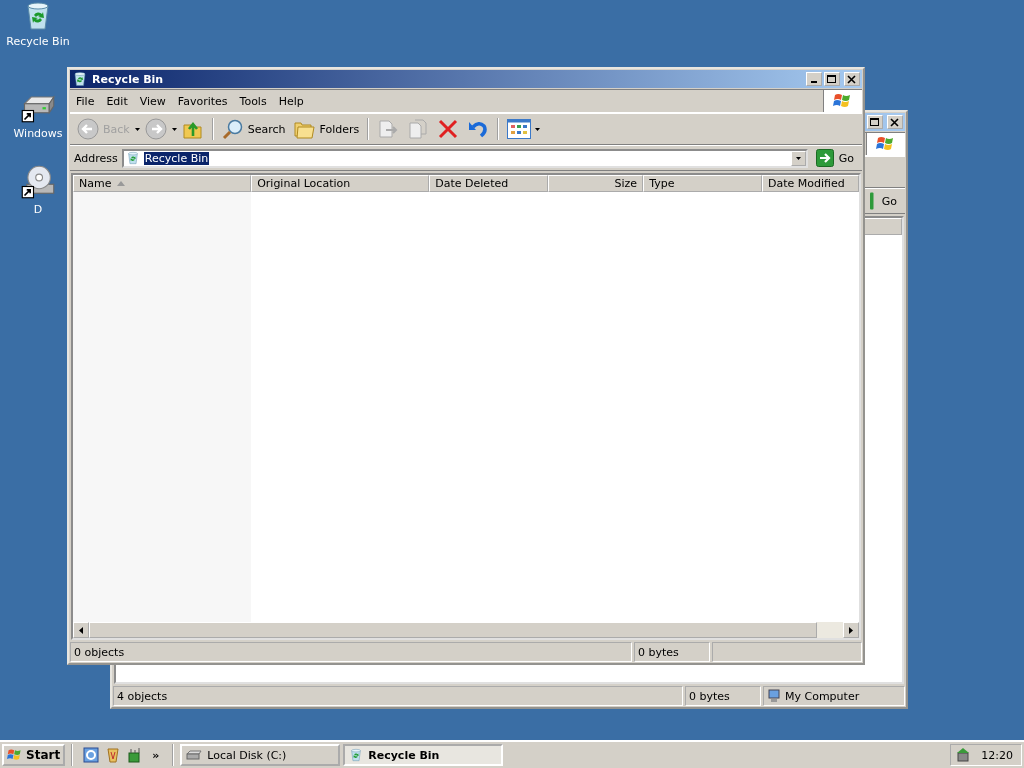  Describe the element at coordinates (453, 630) in the screenshot. I see `scrollbar-thumb` at that location.